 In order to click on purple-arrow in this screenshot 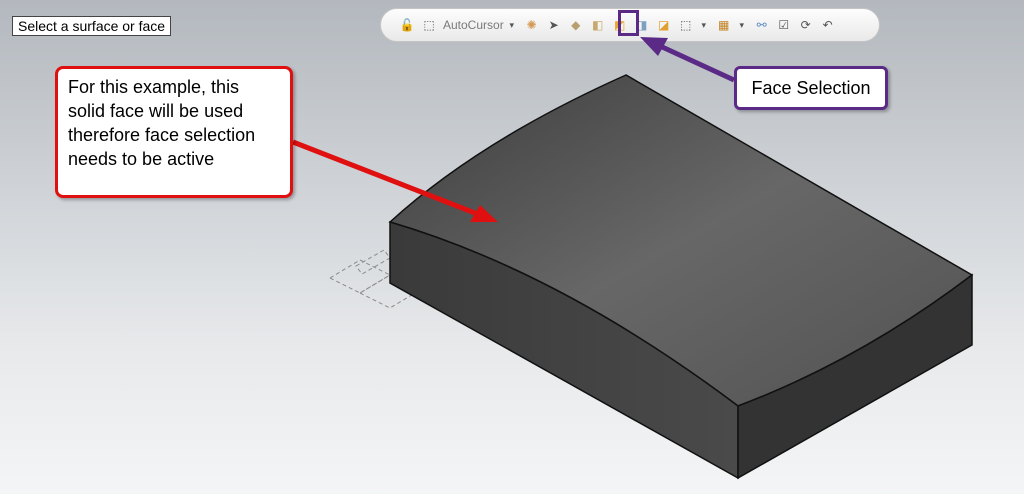, I will do `click(688, 60)`.